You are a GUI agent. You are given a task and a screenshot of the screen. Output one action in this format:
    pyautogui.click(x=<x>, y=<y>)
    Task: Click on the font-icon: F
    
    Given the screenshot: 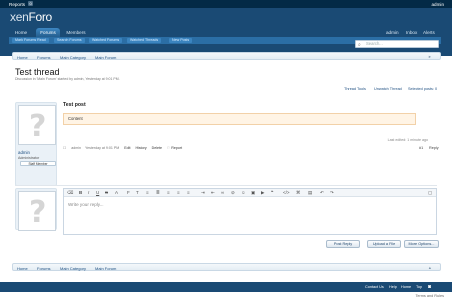 What is the action you would take?
    pyautogui.click(x=128, y=193)
    